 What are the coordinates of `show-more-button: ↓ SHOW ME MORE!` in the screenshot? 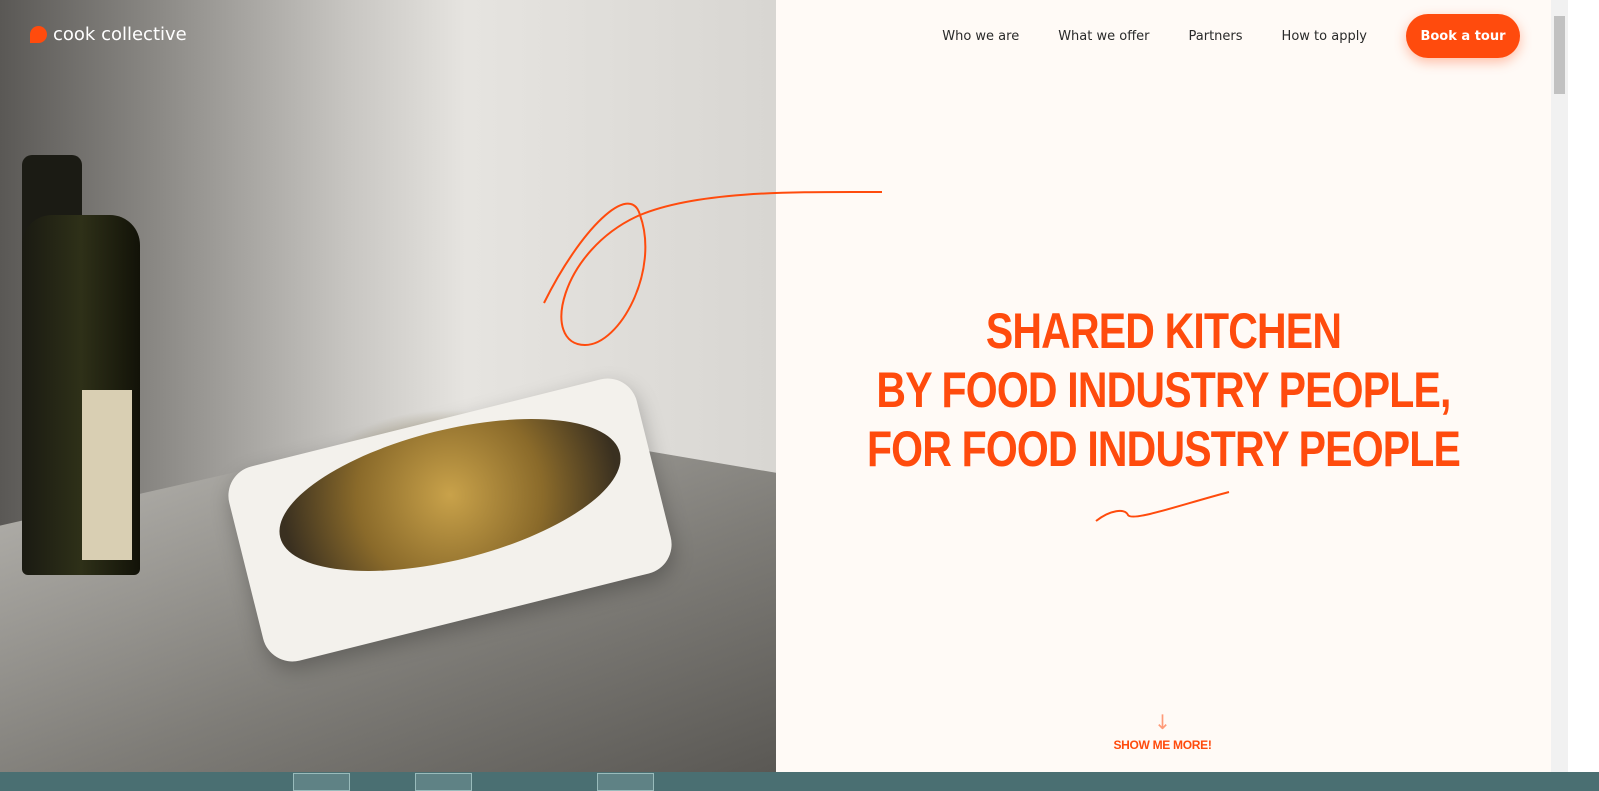 It's located at (1162, 732).